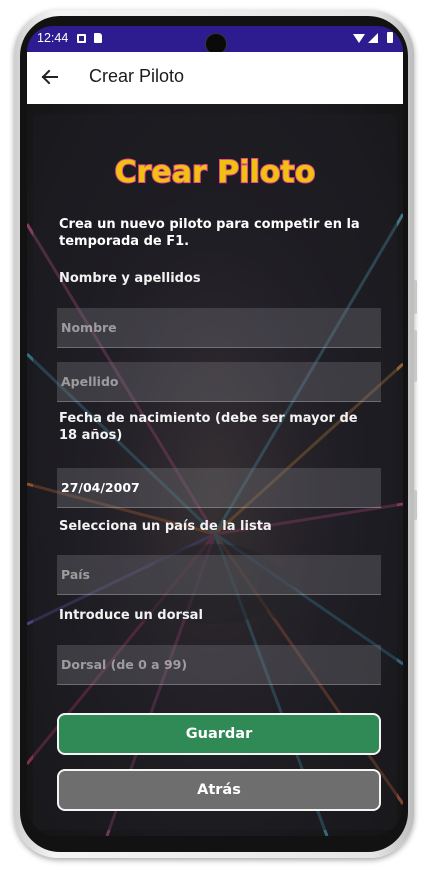 The height and width of the screenshot is (870, 430). What do you see at coordinates (373, 38) in the screenshot?
I see `signal-icon` at bounding box center [373, 38].